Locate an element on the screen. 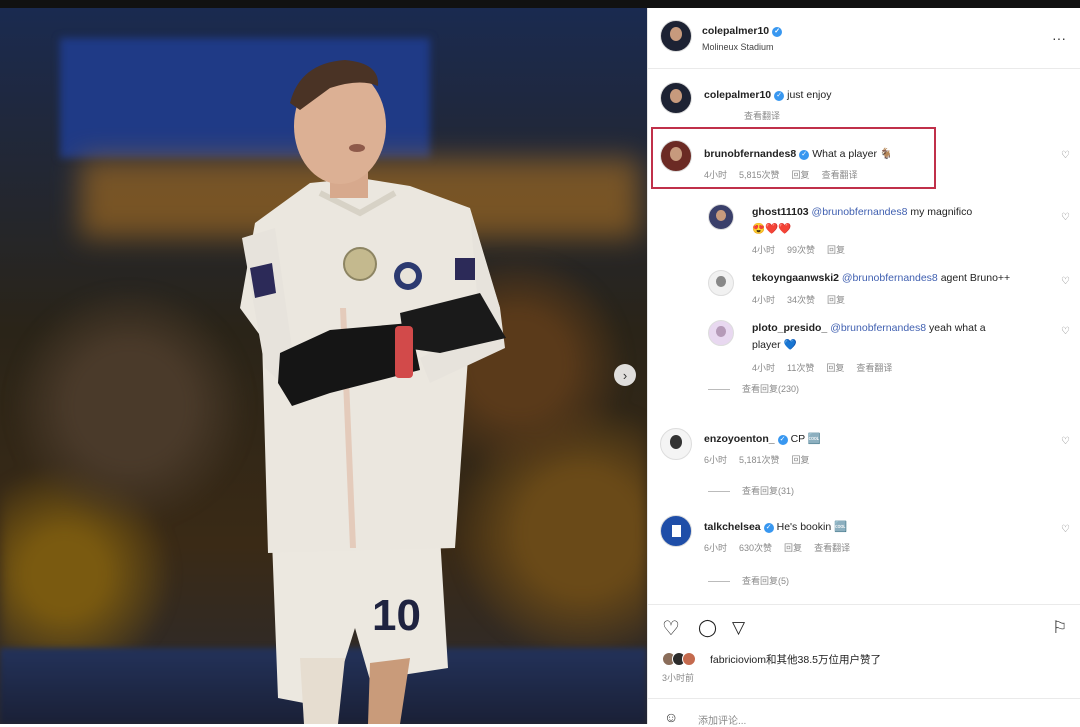 The image size is (1080, 727). comment-username: talkchelsea is located at coordinates (732, 527).